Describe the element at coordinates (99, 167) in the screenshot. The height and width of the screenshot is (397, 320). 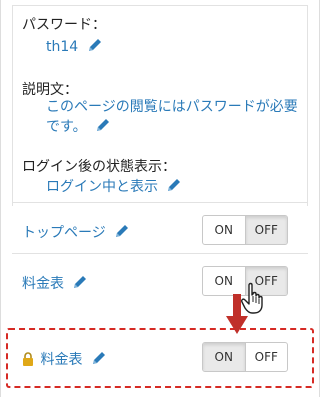
I see `status-label: ログイン後の状態表示：` at that location.